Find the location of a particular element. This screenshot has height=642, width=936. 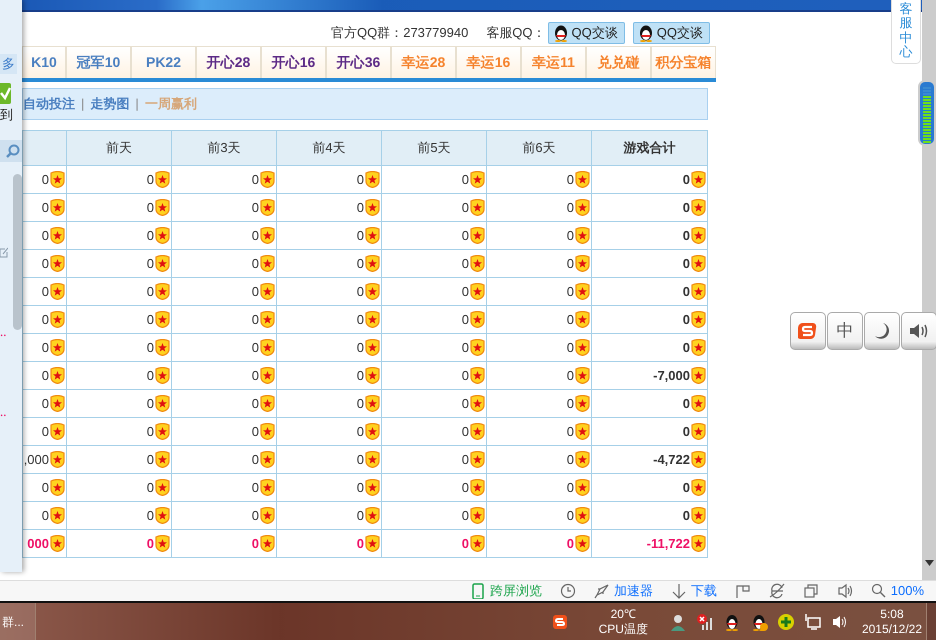

column-header: 前4天 is located at coordinates (329, 148).